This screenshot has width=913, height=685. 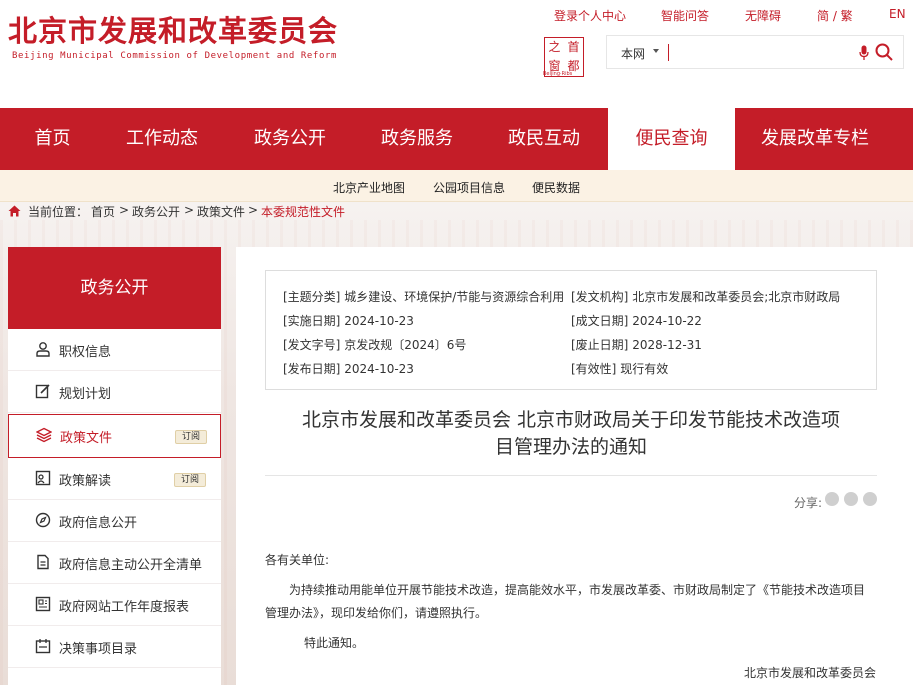 What do you see at coordinates (162, 139) in the screenshot?
I see `nav-work-news: 工作动态` at bounding box center [162, 139].